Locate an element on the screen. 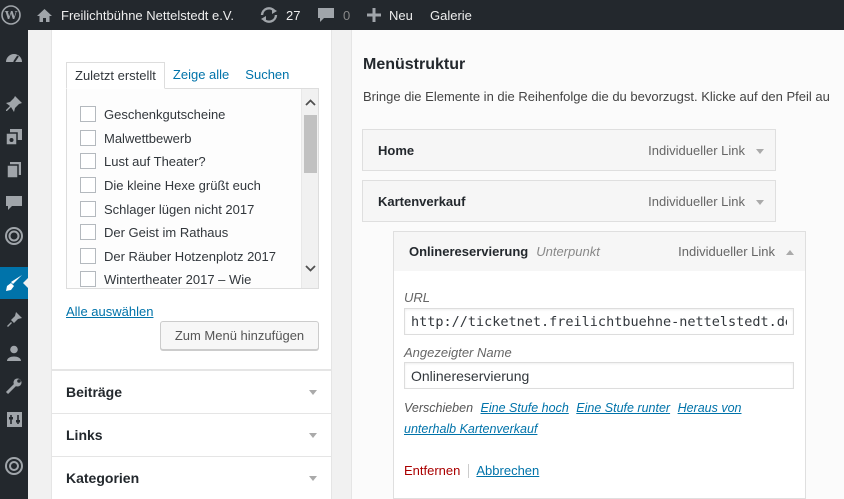 This screenshot has width=844, height=499. list-item: Wintertheater 2017 – Wie is located at coordinates (165, 278).